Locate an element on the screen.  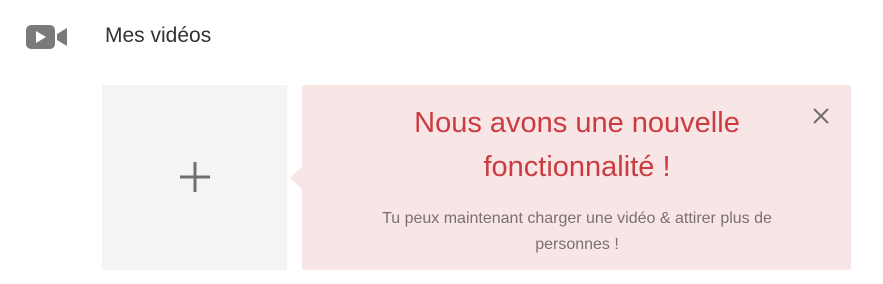
notice-title: Nous avons une nouvelle fonctionnalité ! is located at coordinates (577, 145).